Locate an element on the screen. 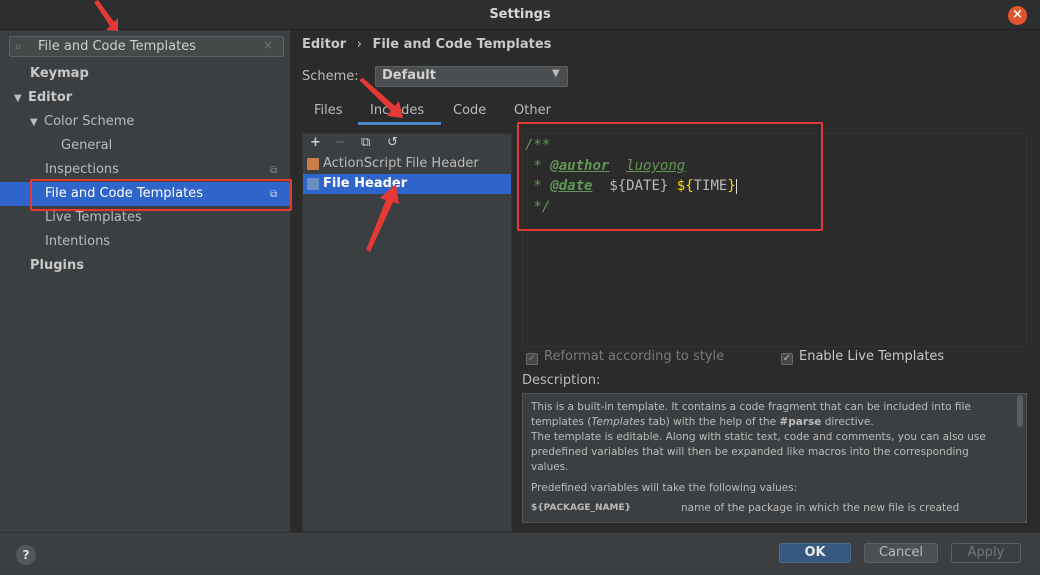 This screenshot has height=575, width=1040. window-title: Settings is located at coordinates (520, 14).